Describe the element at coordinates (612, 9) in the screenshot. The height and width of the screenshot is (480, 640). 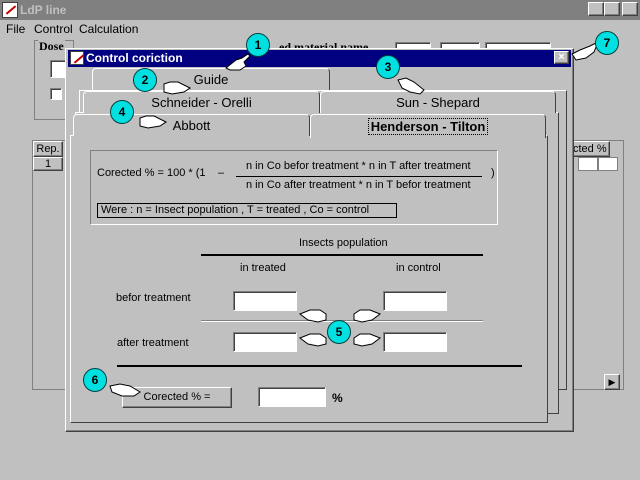
I see `restore-button: ❐` at that location.